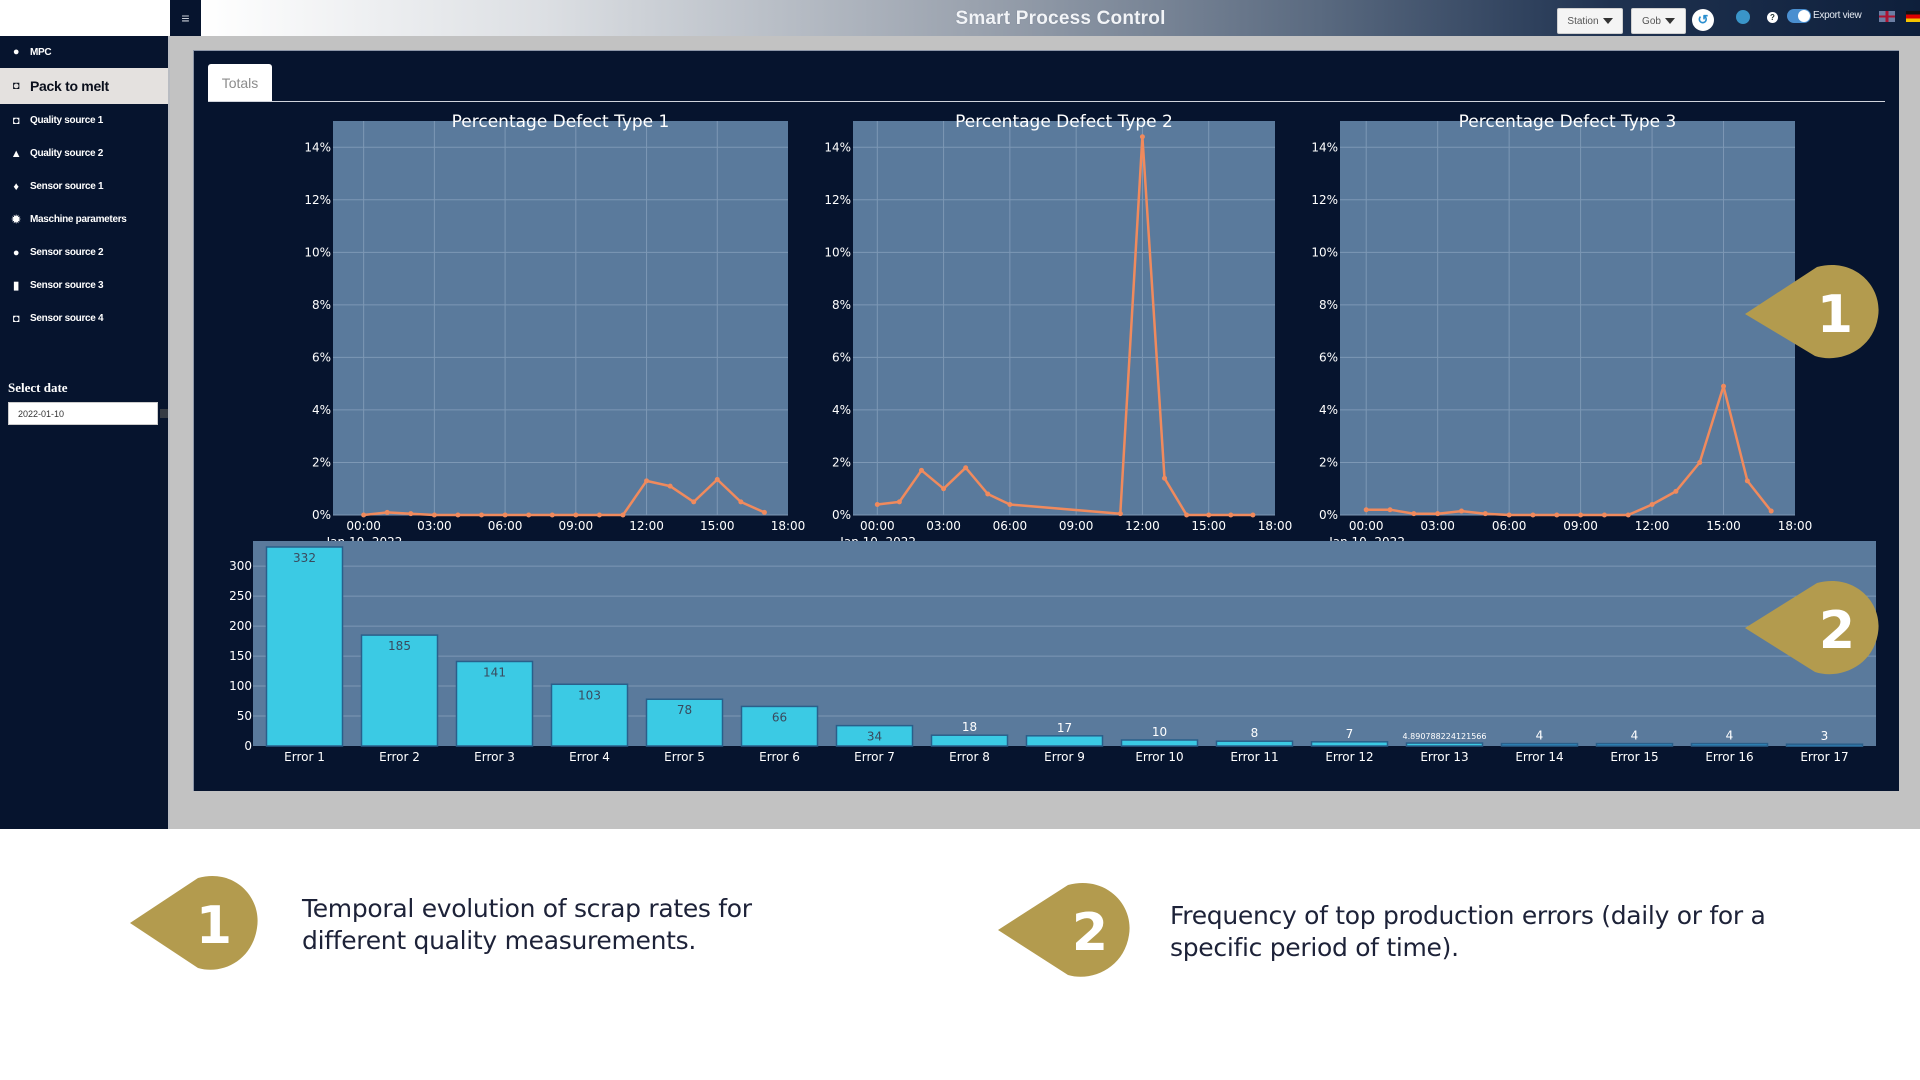  I want to click on sidebar-item-pack-to-melt: ◘ Pack to melt, so click(84, 86).